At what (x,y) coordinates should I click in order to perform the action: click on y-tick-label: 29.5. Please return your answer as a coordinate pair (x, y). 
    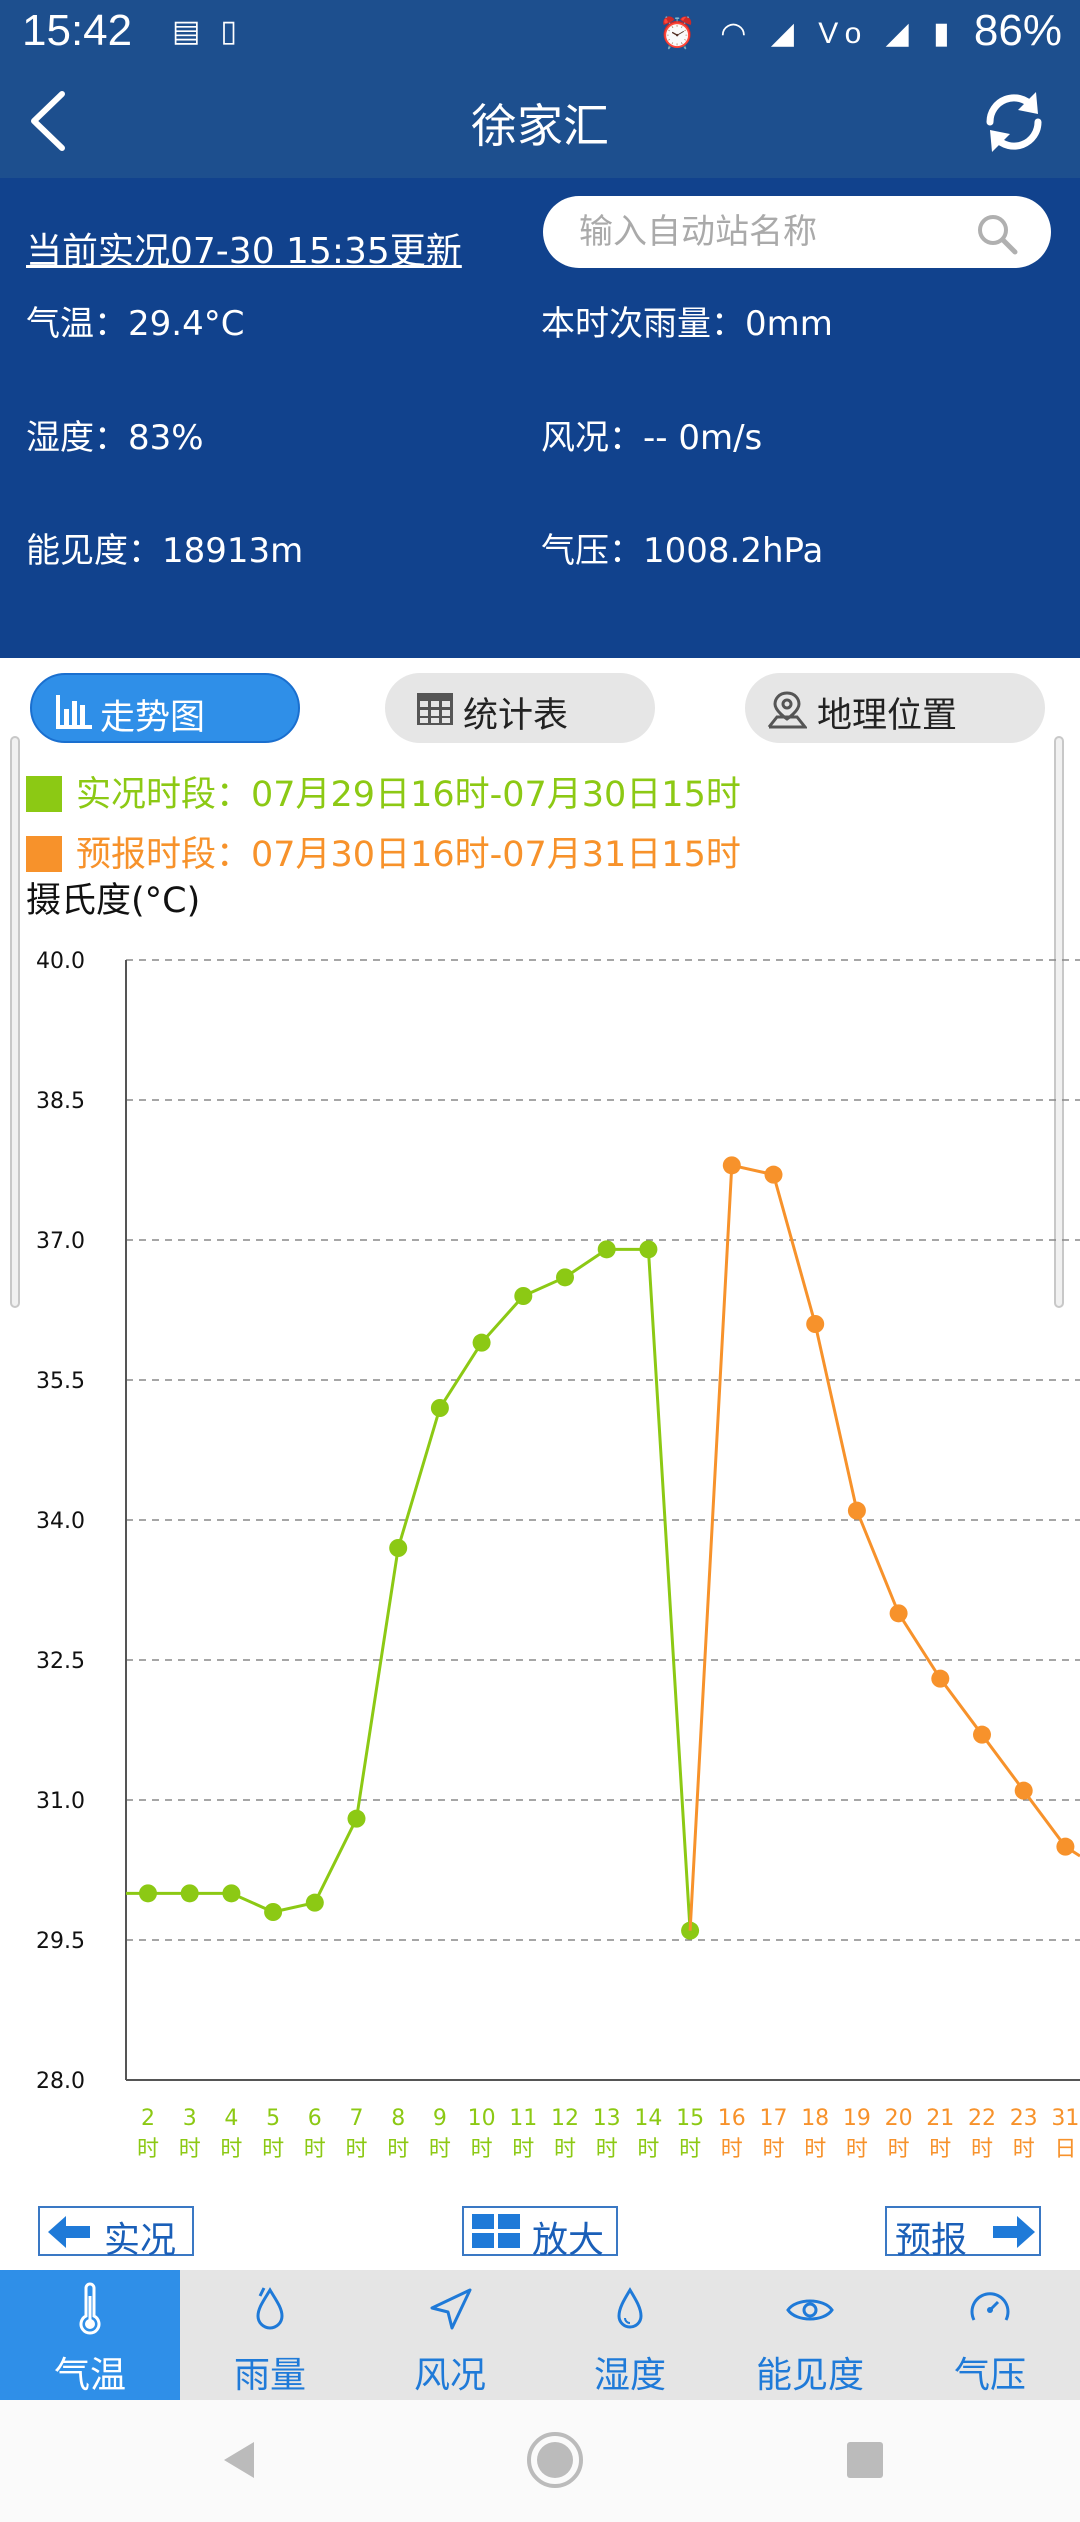
    Looking at the image, I should click on (60, 1941).